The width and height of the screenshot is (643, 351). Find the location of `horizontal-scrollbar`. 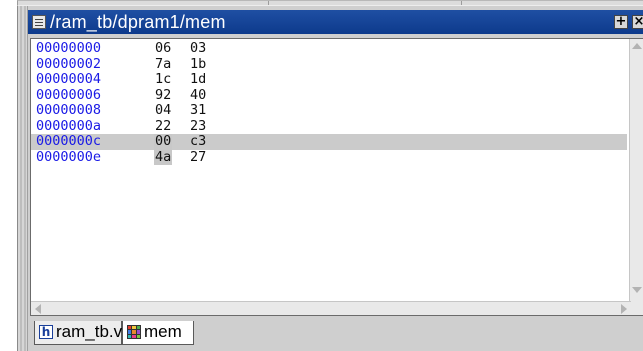

horizontal-scrollbar is located at coordinates (331, 308).